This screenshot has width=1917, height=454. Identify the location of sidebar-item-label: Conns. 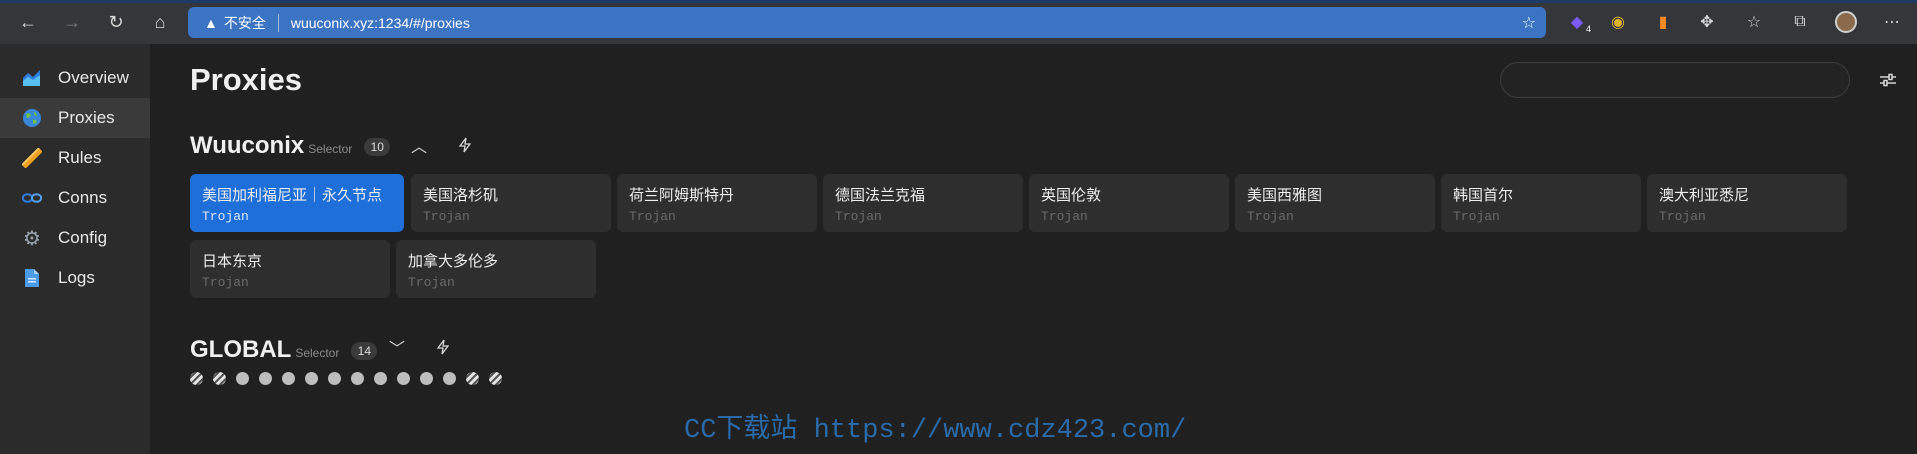
(83, 197).